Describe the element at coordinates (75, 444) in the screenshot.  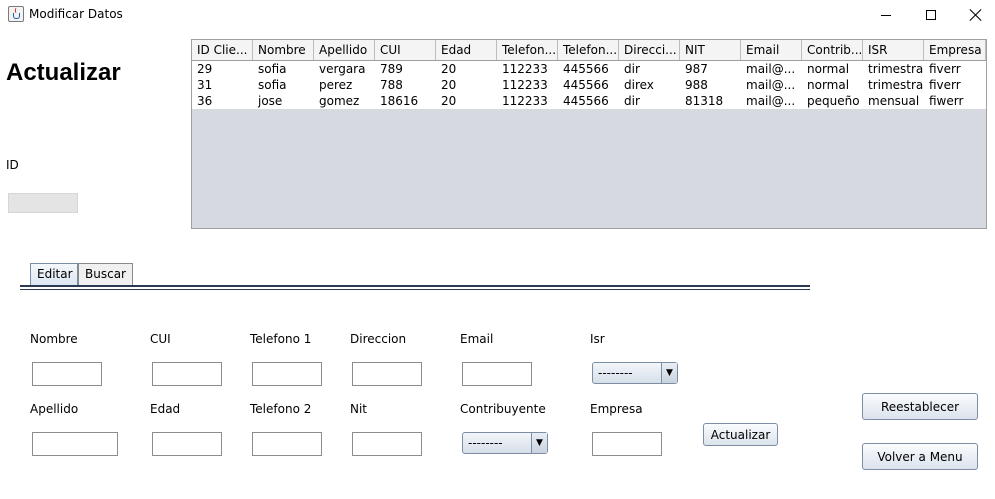
I see `apellido-field` at that location.